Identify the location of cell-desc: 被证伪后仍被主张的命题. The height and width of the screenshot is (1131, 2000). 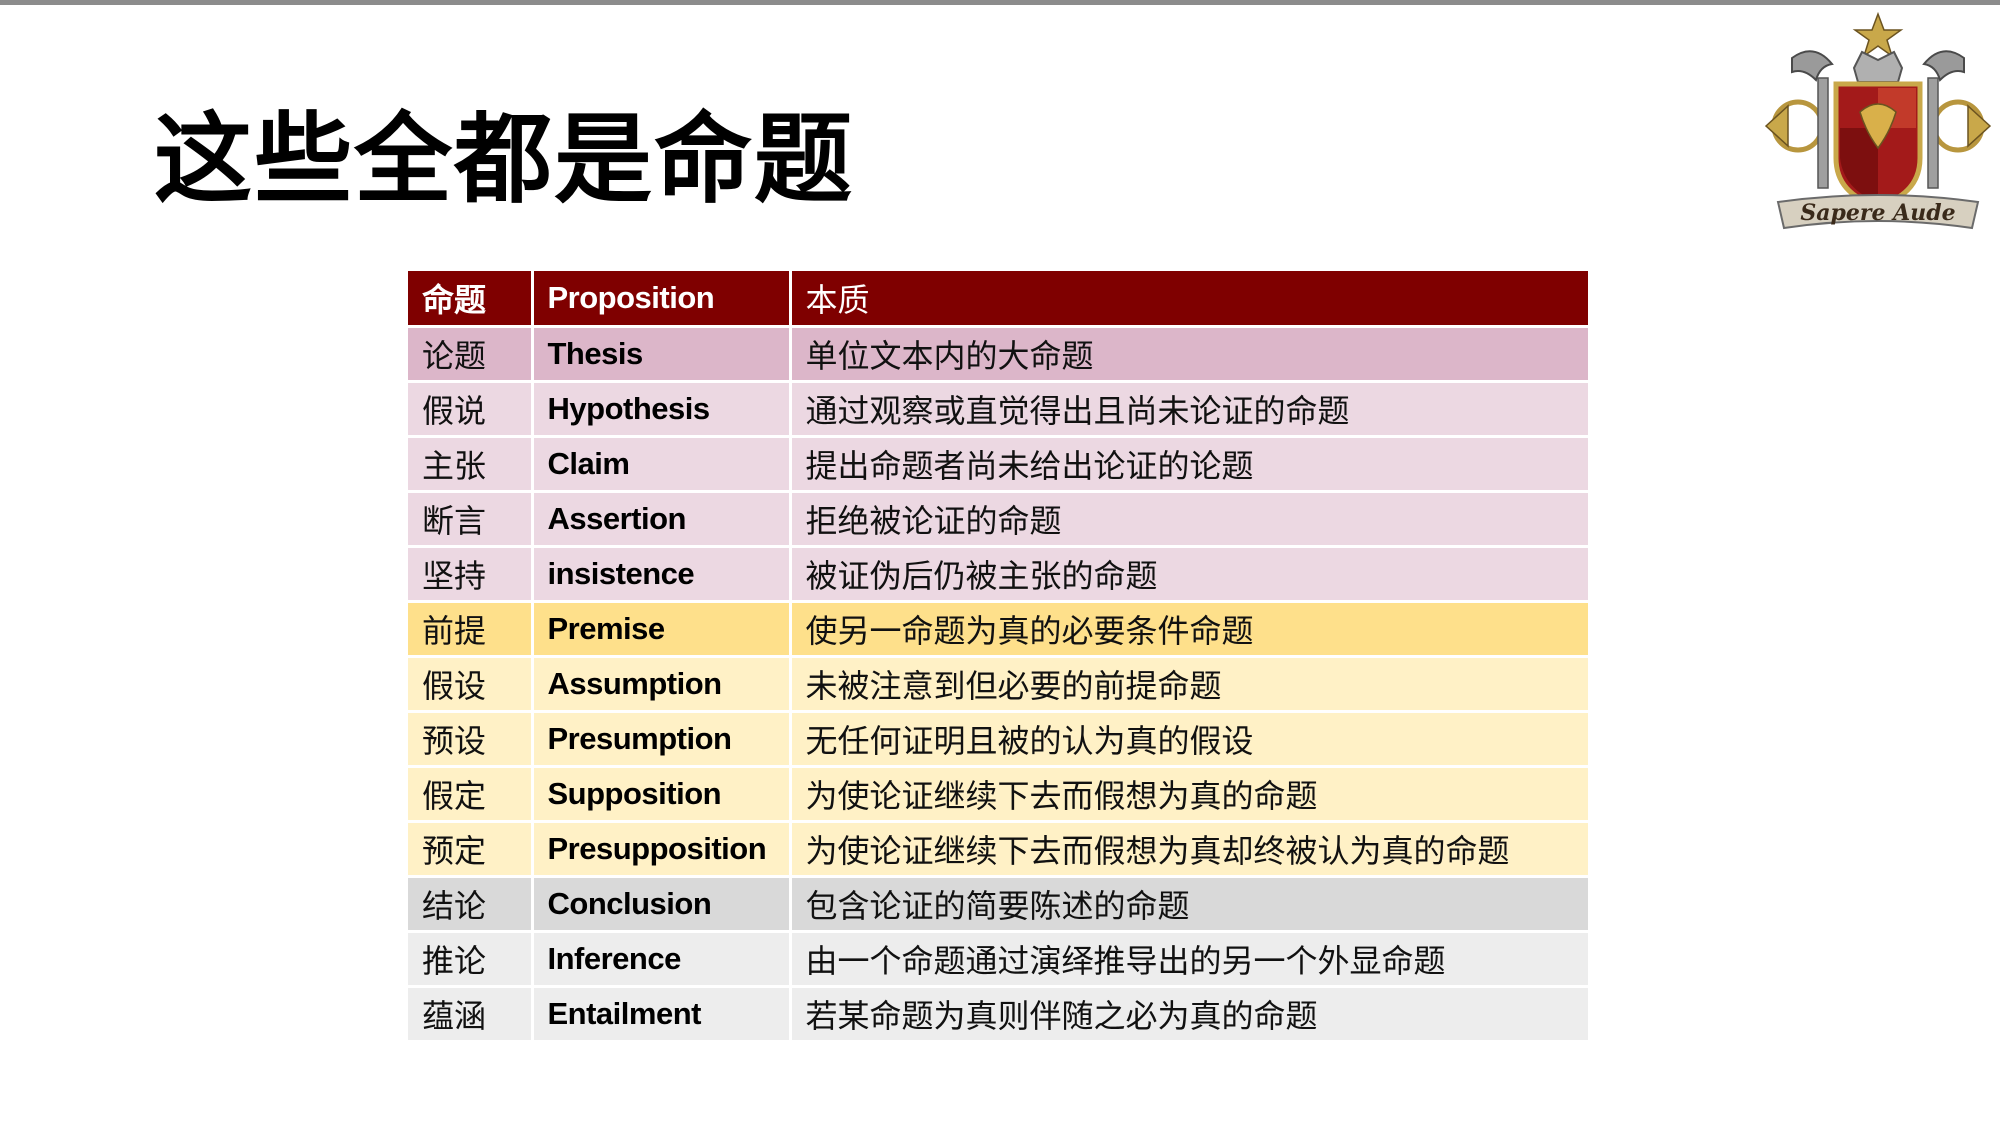
(1189, 574).